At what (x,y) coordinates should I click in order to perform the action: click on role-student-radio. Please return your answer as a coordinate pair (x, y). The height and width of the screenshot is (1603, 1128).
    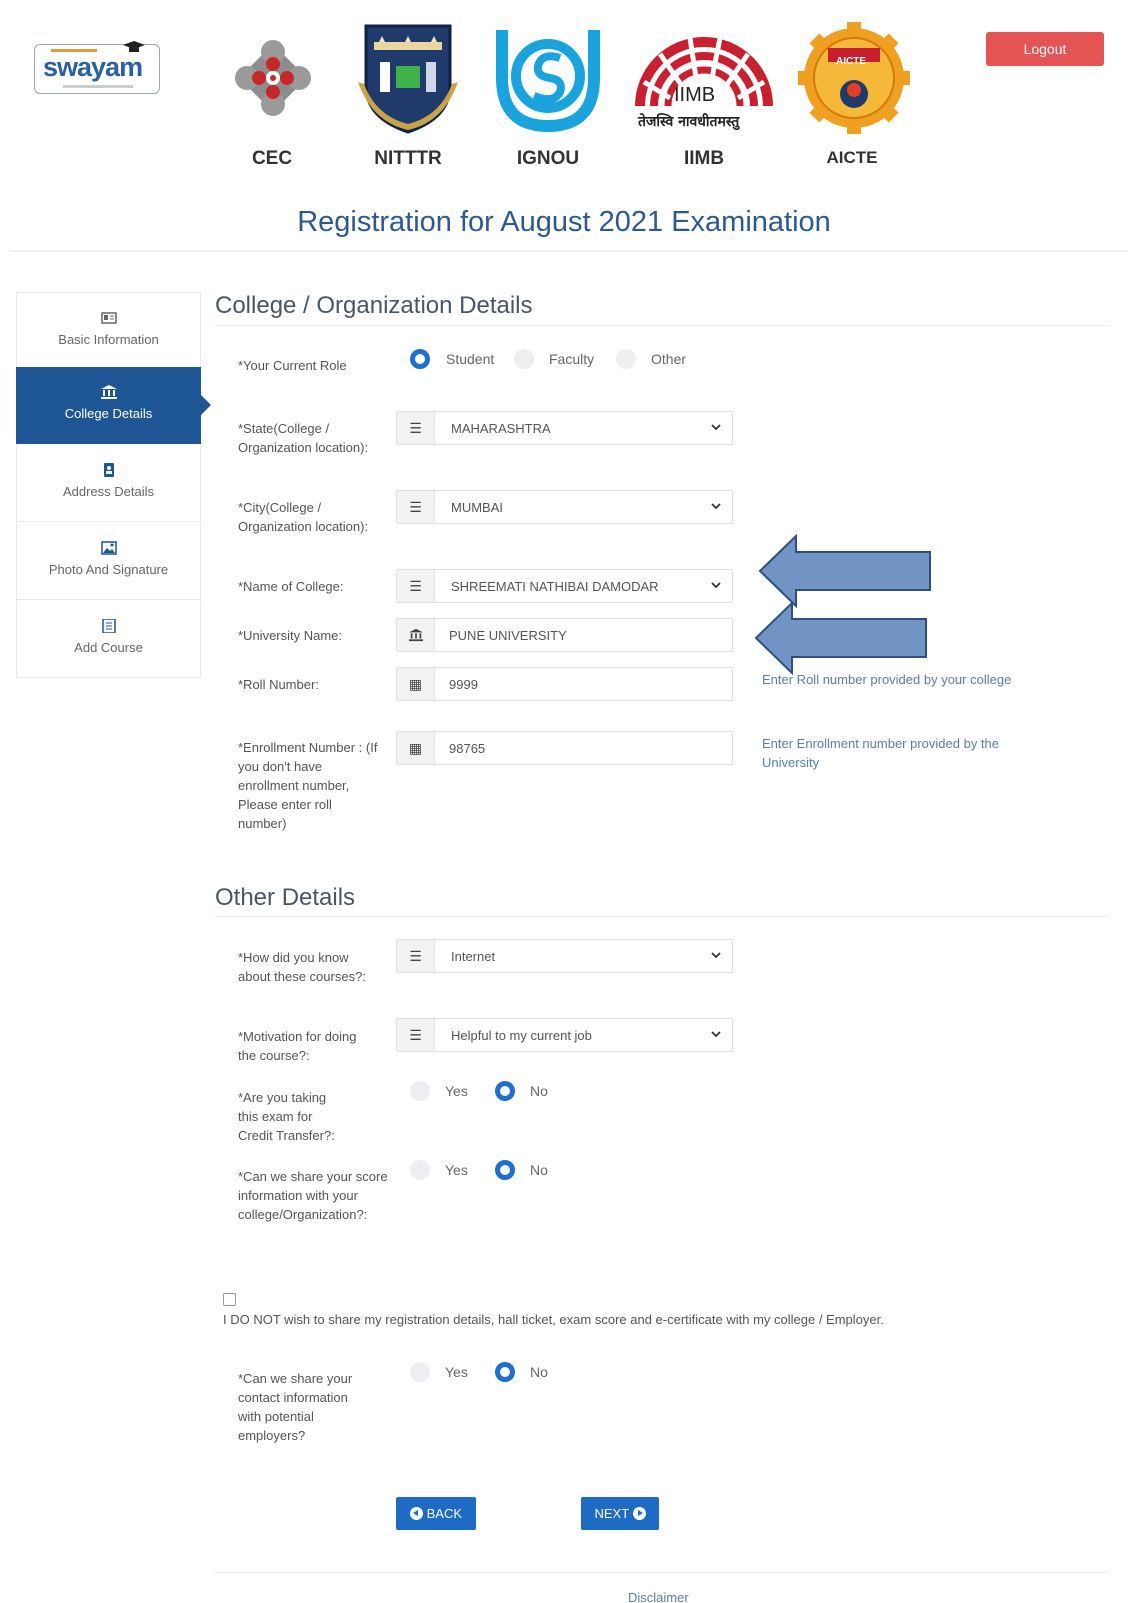
    Looking at the image, I should click on (420, 359).